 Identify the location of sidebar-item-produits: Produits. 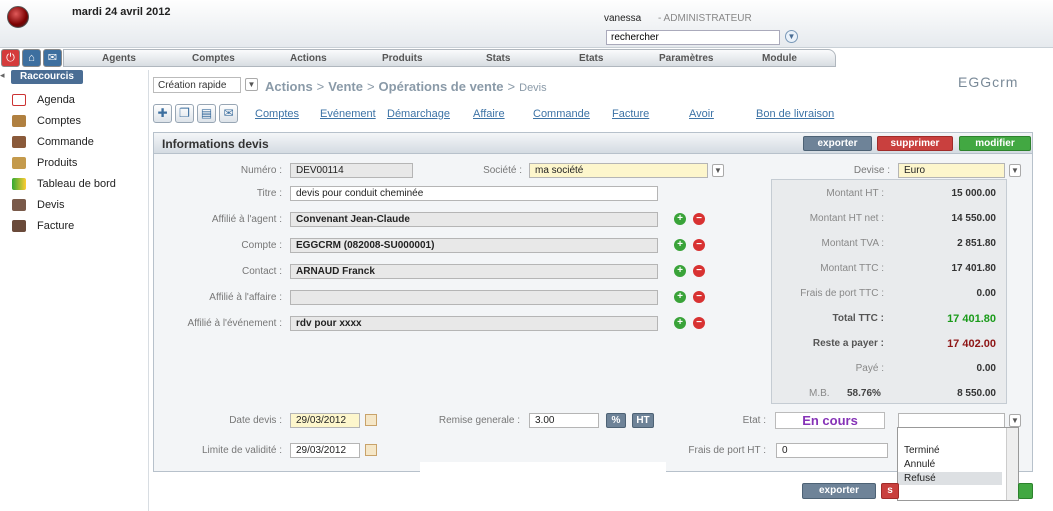
(44, 163).